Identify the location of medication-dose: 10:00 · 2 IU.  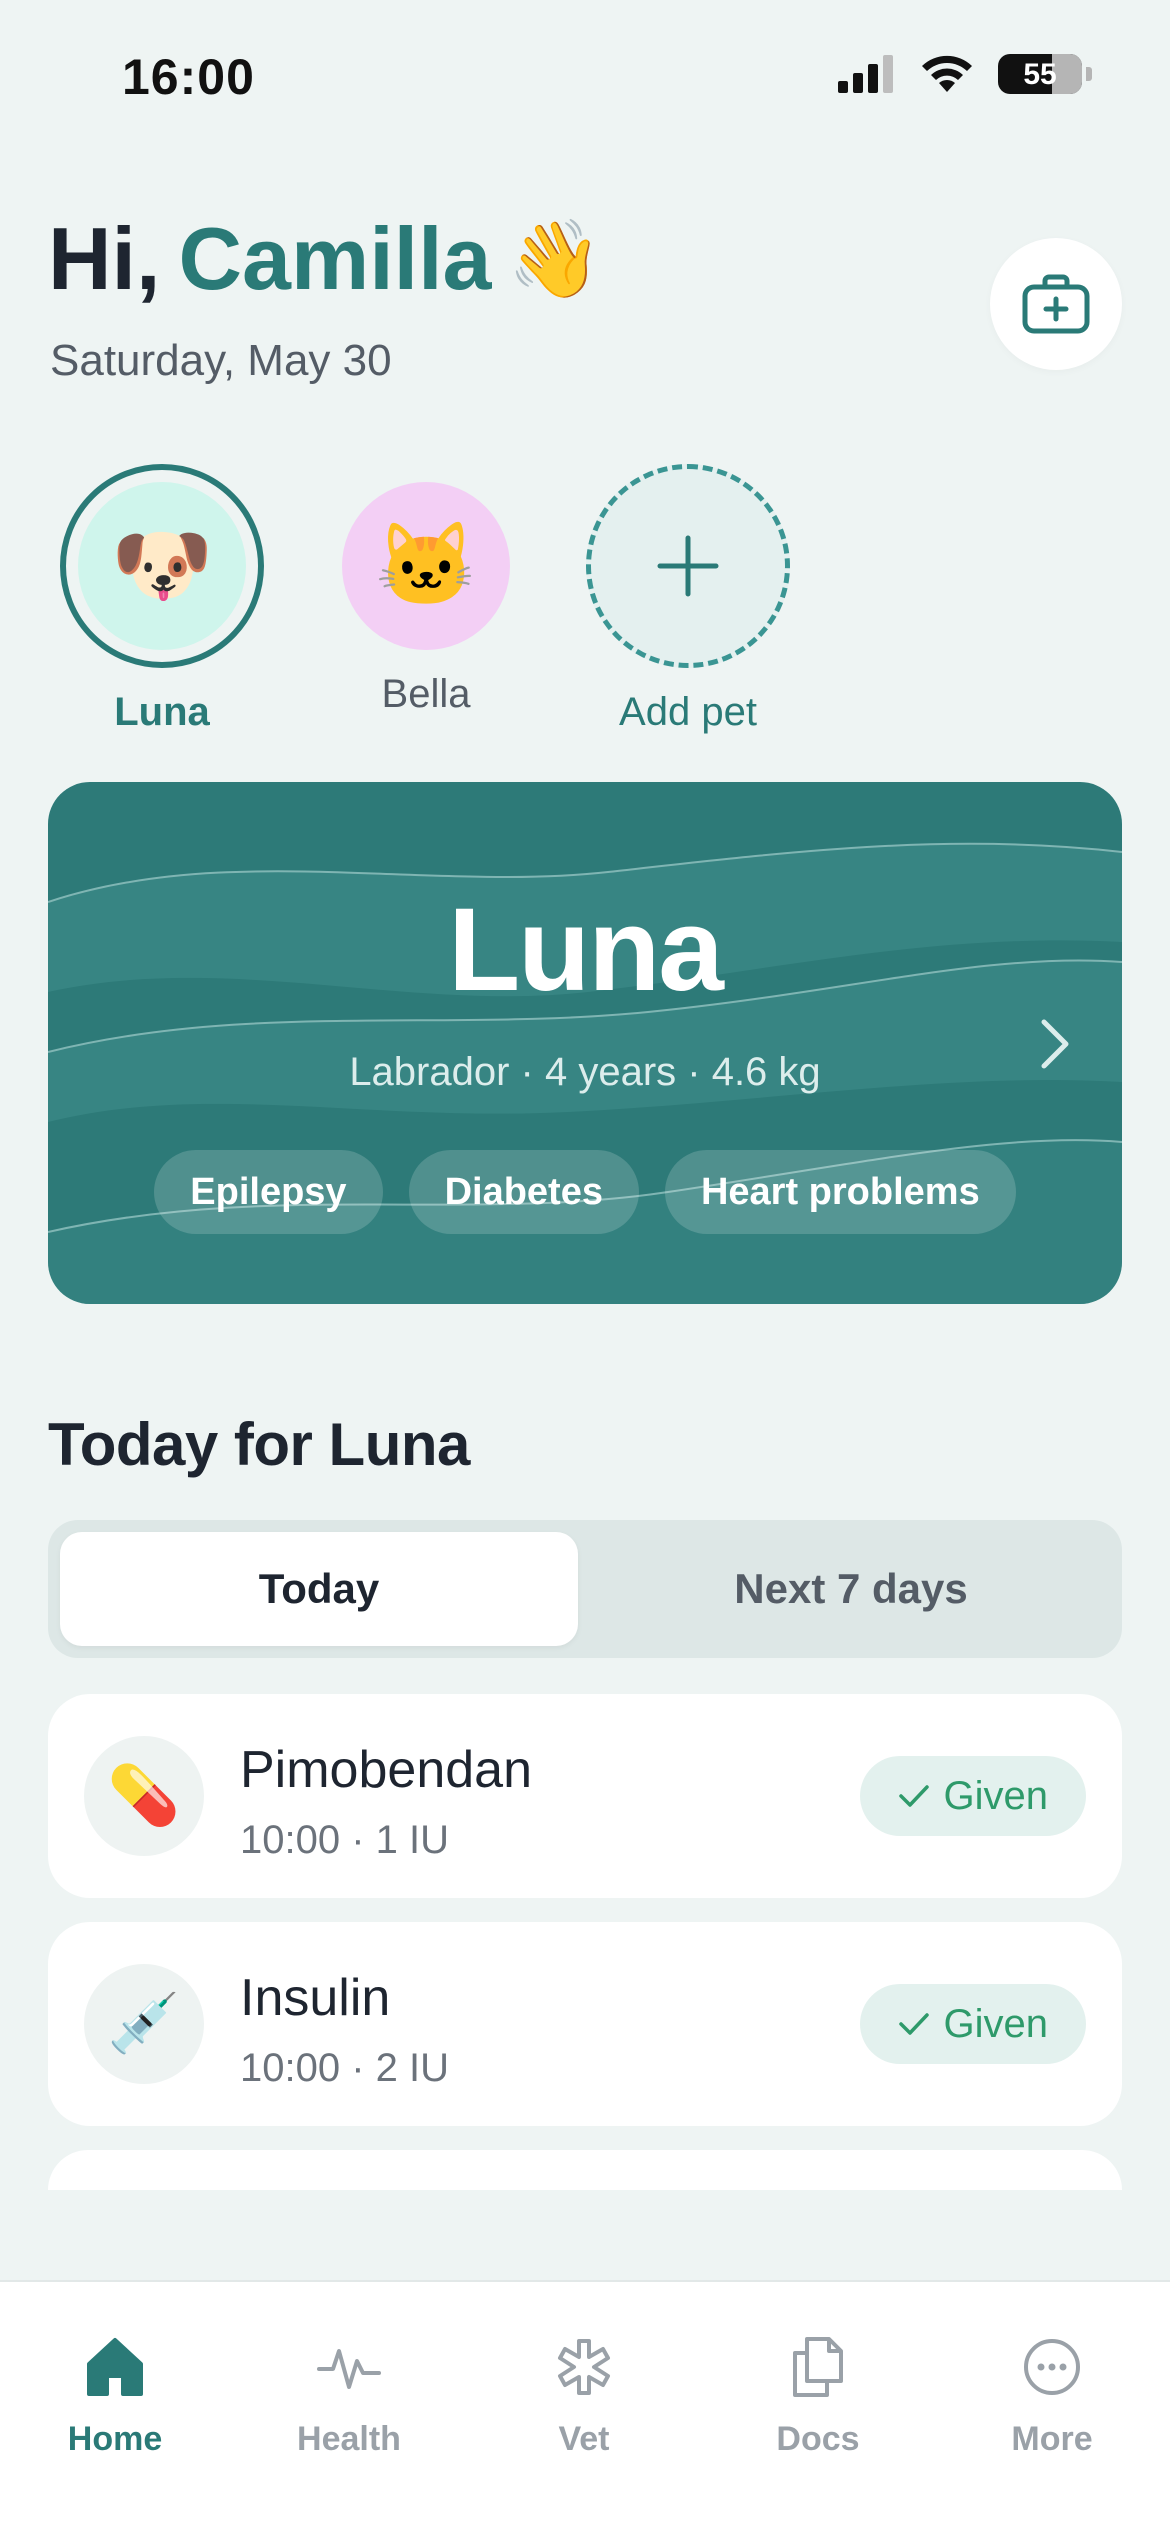
(345, 2068).